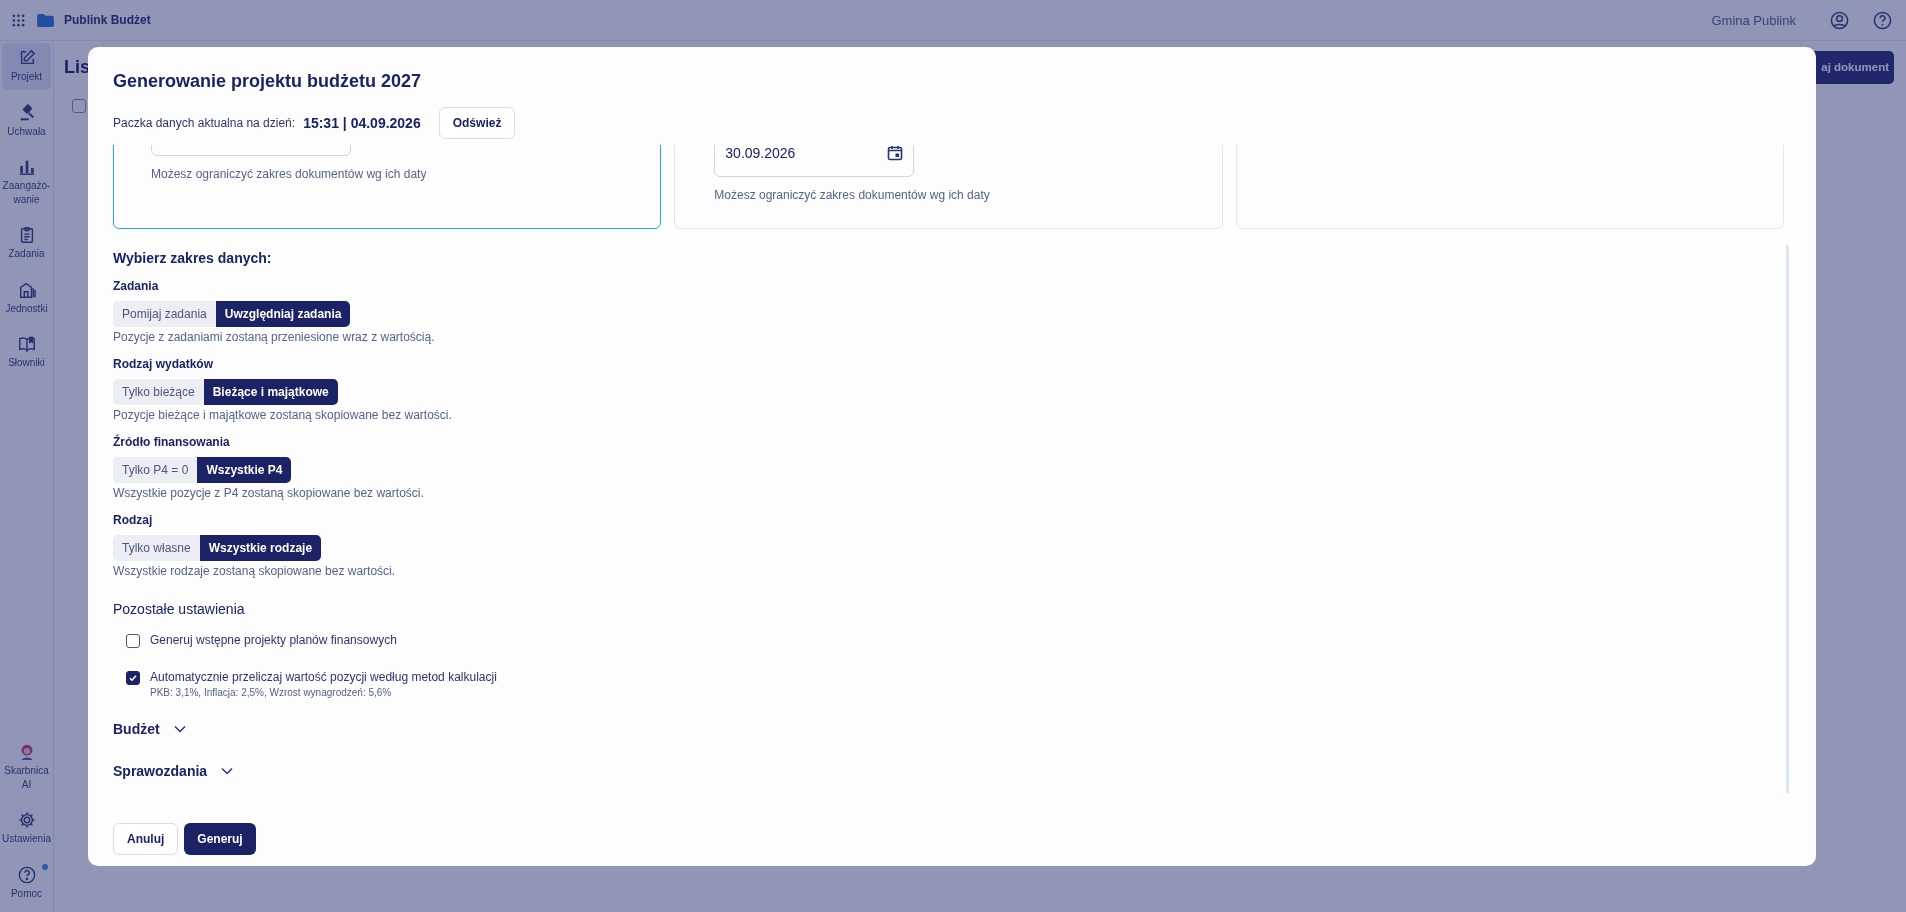 The width and height of the screenshot is (1906, 912). Describe the element at coordinates (220, 839) in the screenshot. I see `generate-button: Generuj` at that location.